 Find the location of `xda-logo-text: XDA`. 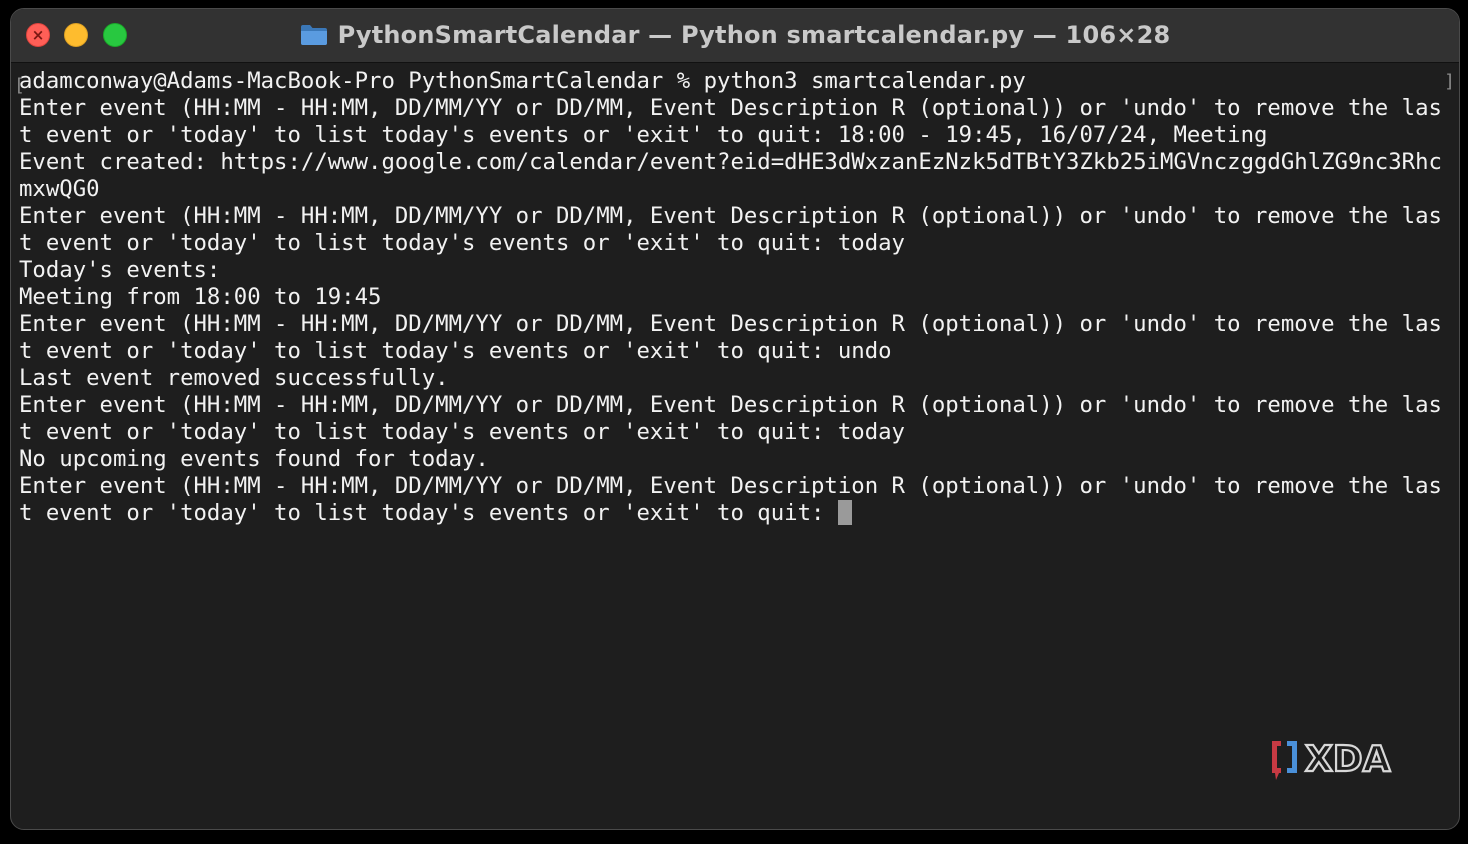

xda-logo-text: XDA is located at coordinates (1348, 759).